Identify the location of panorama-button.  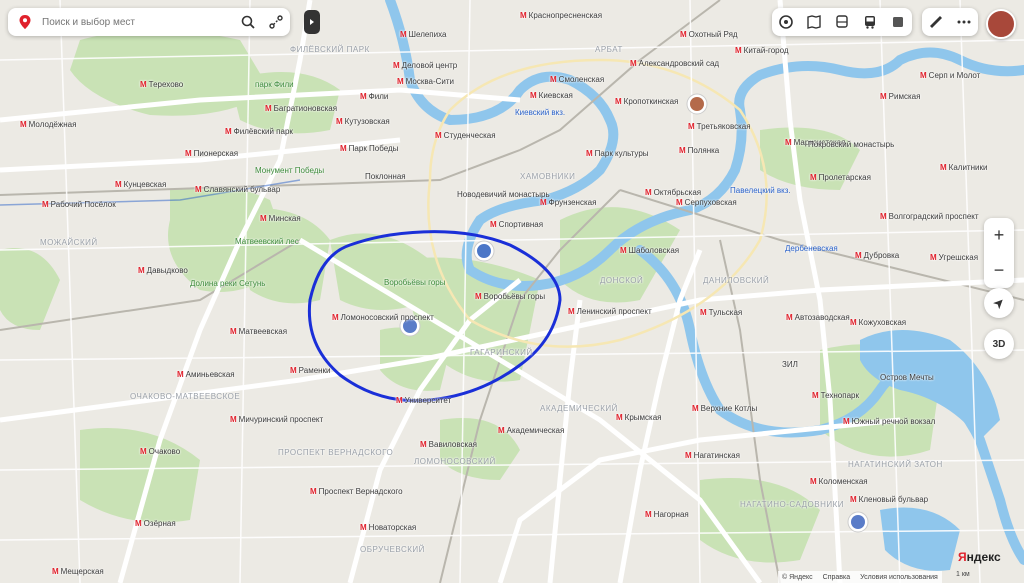
(814, 22).